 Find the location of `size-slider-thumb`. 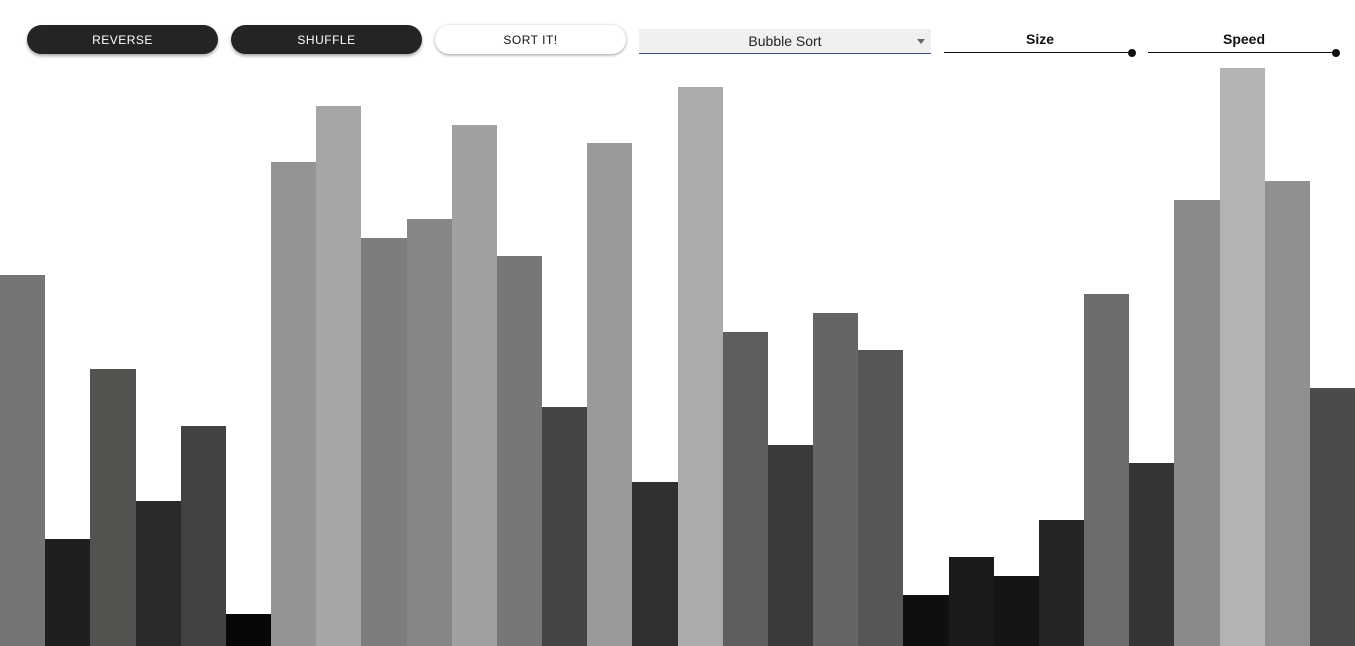

size-slider-thumb is located at coordinates (1132, 53).